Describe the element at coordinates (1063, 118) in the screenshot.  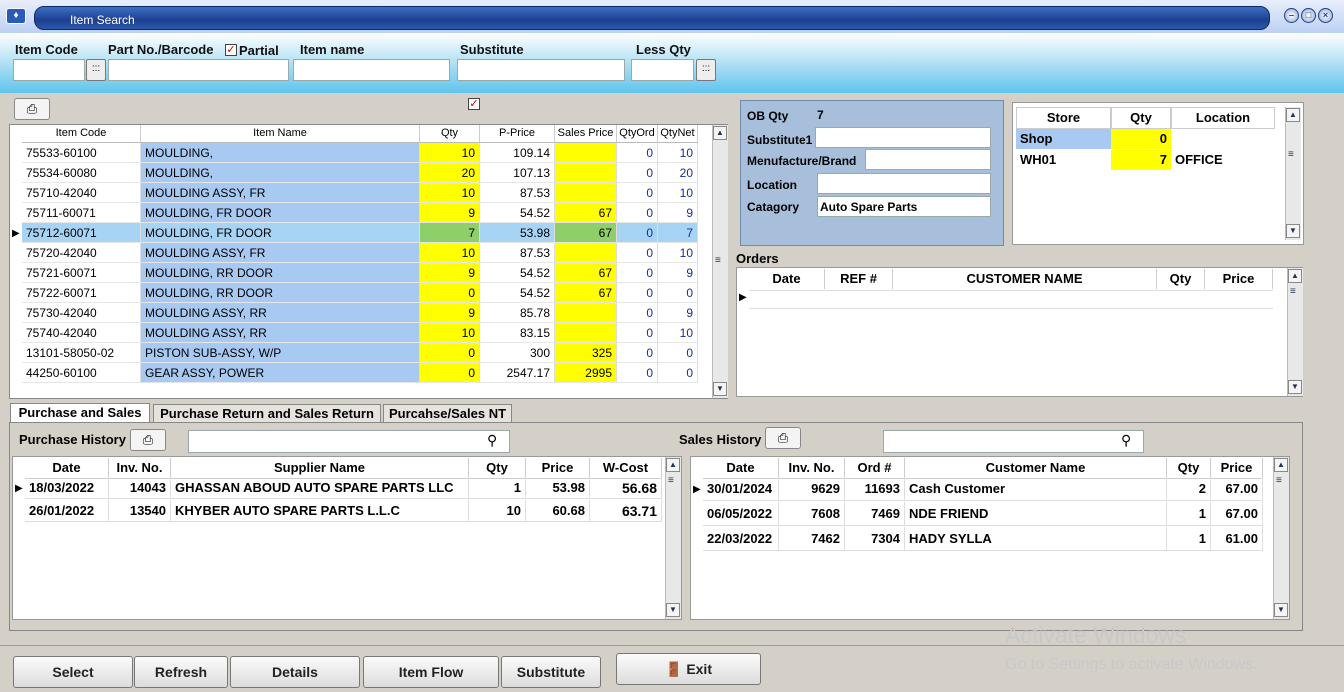
I see `store-col-store: Store` at that location.